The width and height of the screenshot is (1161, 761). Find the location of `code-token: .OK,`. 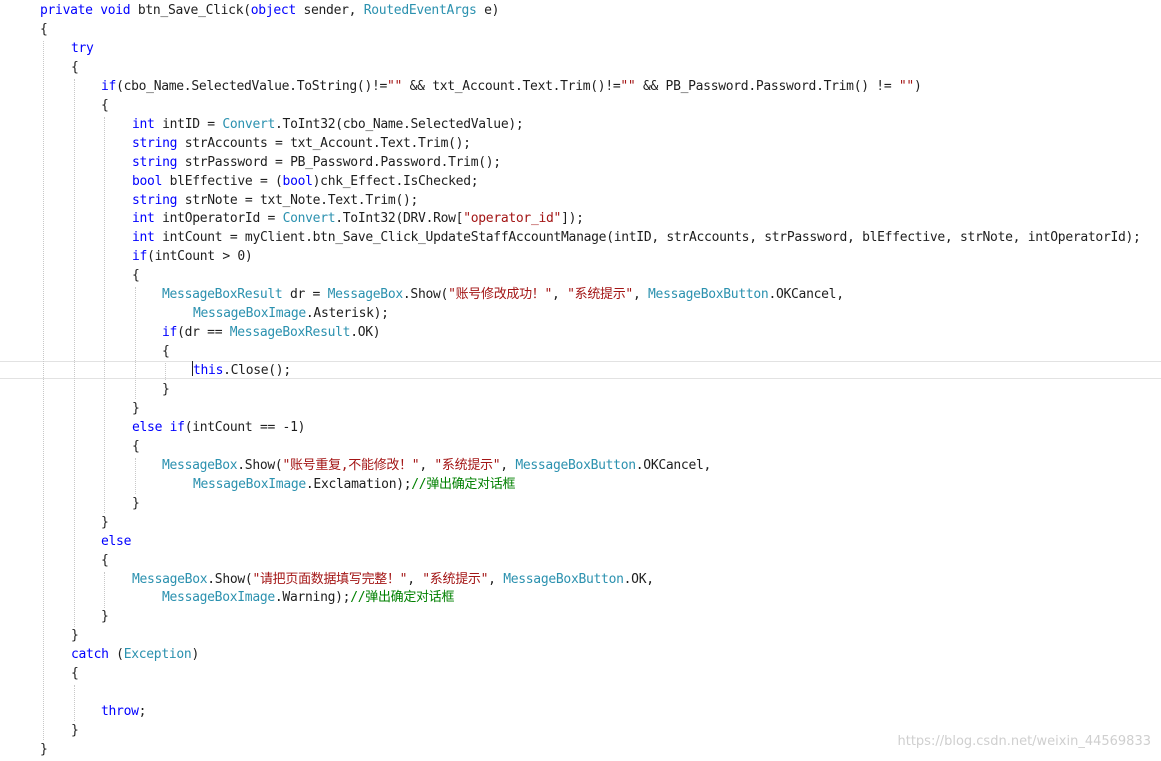

code-token: .OK, is located at coordinates (638, 579).